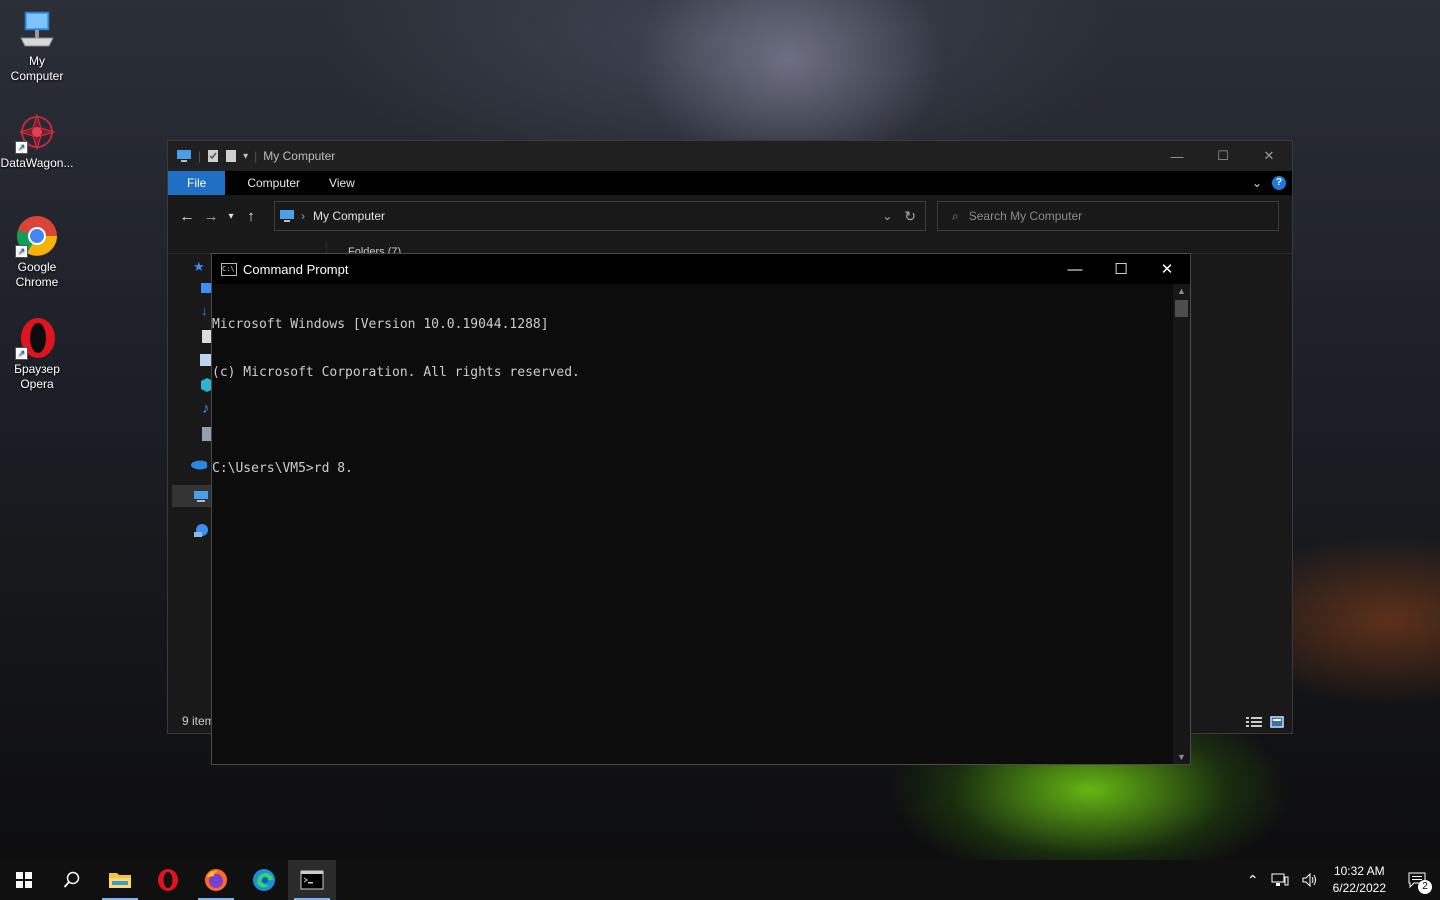 This screenshot has height=900, width=1440. I want to click on network-status-icon, so click(1280, 880).